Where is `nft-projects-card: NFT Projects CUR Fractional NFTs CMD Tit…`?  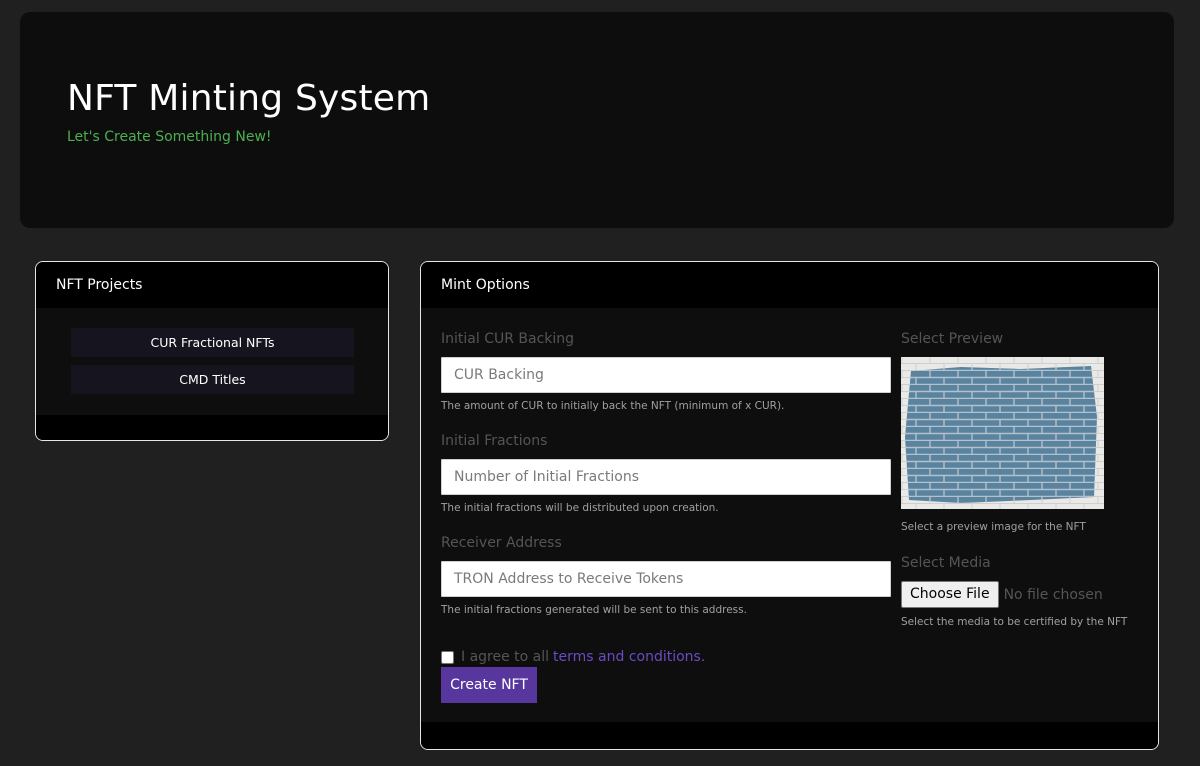 nft-projects-card: NFT Projects CUR Fractional NFTs CMD Tit… is located at coordinates (212, 351).